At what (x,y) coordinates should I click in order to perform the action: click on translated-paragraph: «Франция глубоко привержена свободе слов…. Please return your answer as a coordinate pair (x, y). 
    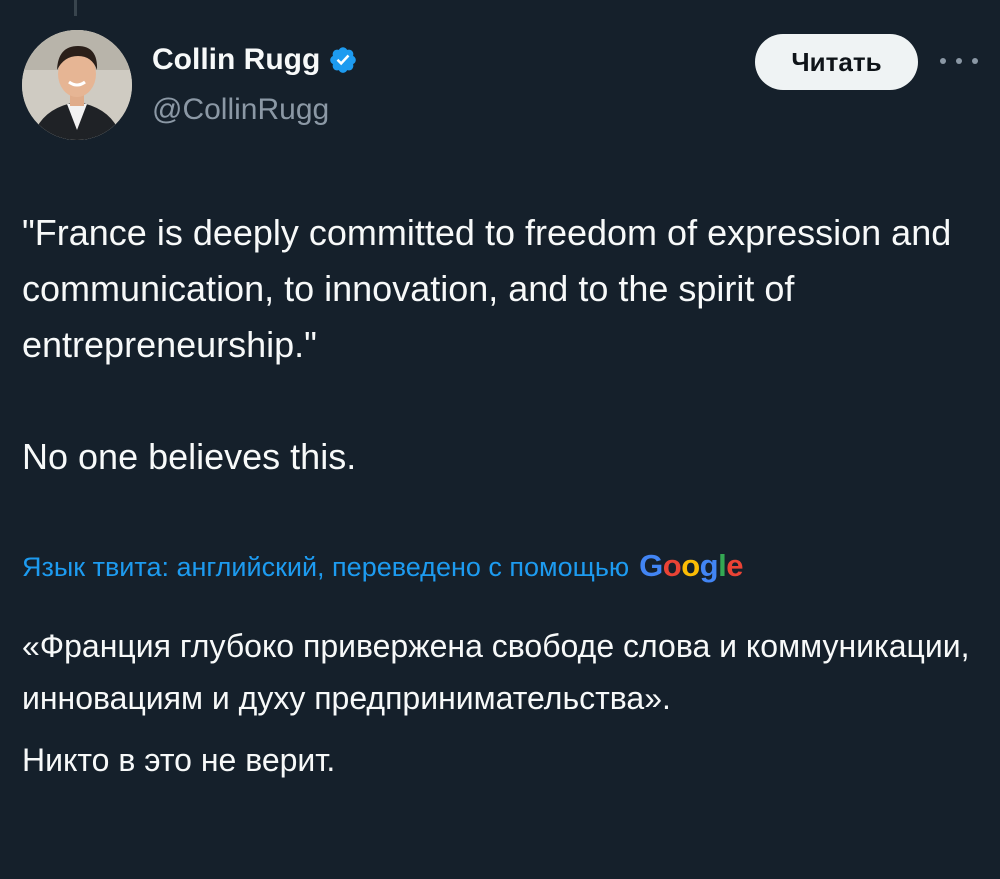
    Looking at the image, I should click on (496, 672).